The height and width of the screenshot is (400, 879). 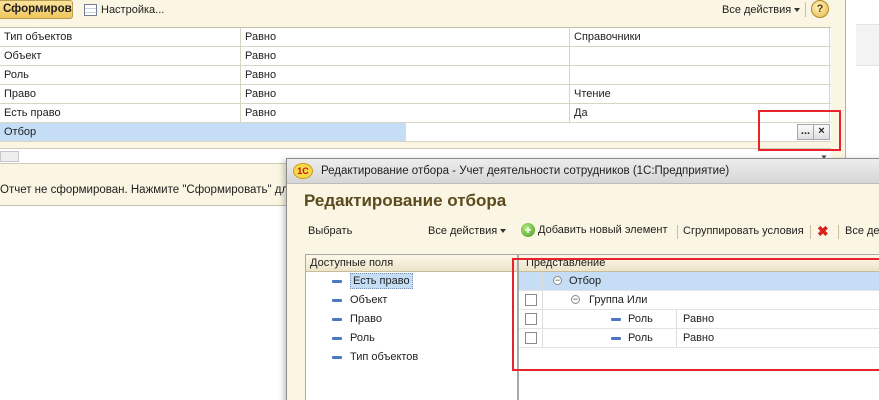 What do you see at coordinates (120, 94) in the screenshot?
I see `setting-name: Право` at bounding box center [120, 94].